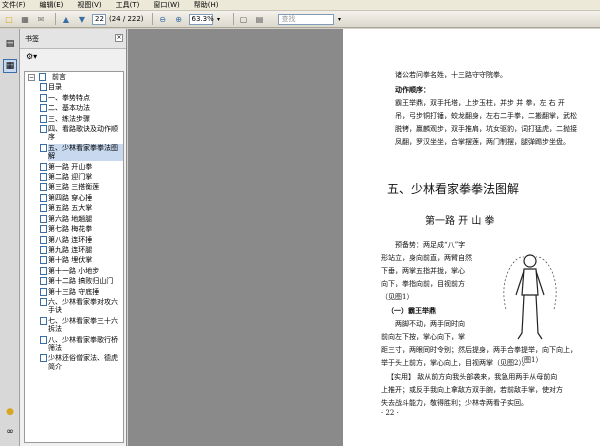  I want to click on bookmark-item: 一、拳势特点, so click(74, 98).